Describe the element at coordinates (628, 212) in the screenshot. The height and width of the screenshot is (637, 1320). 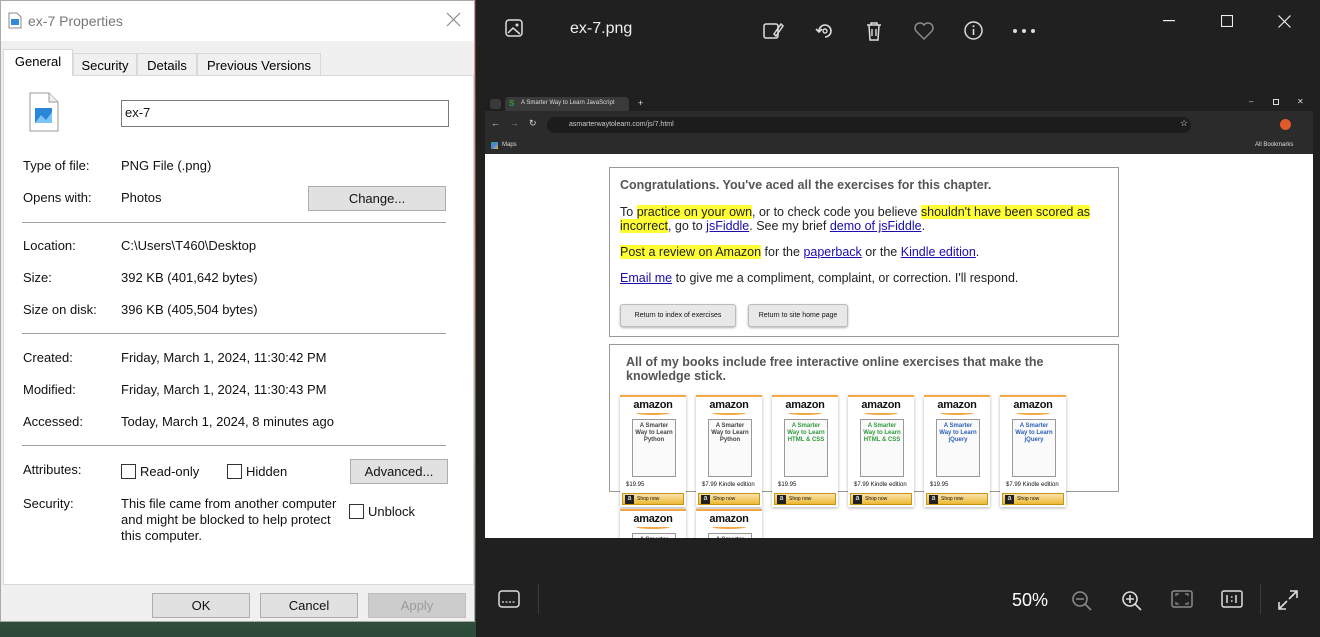
I see `p1-text-a: To` at that location.